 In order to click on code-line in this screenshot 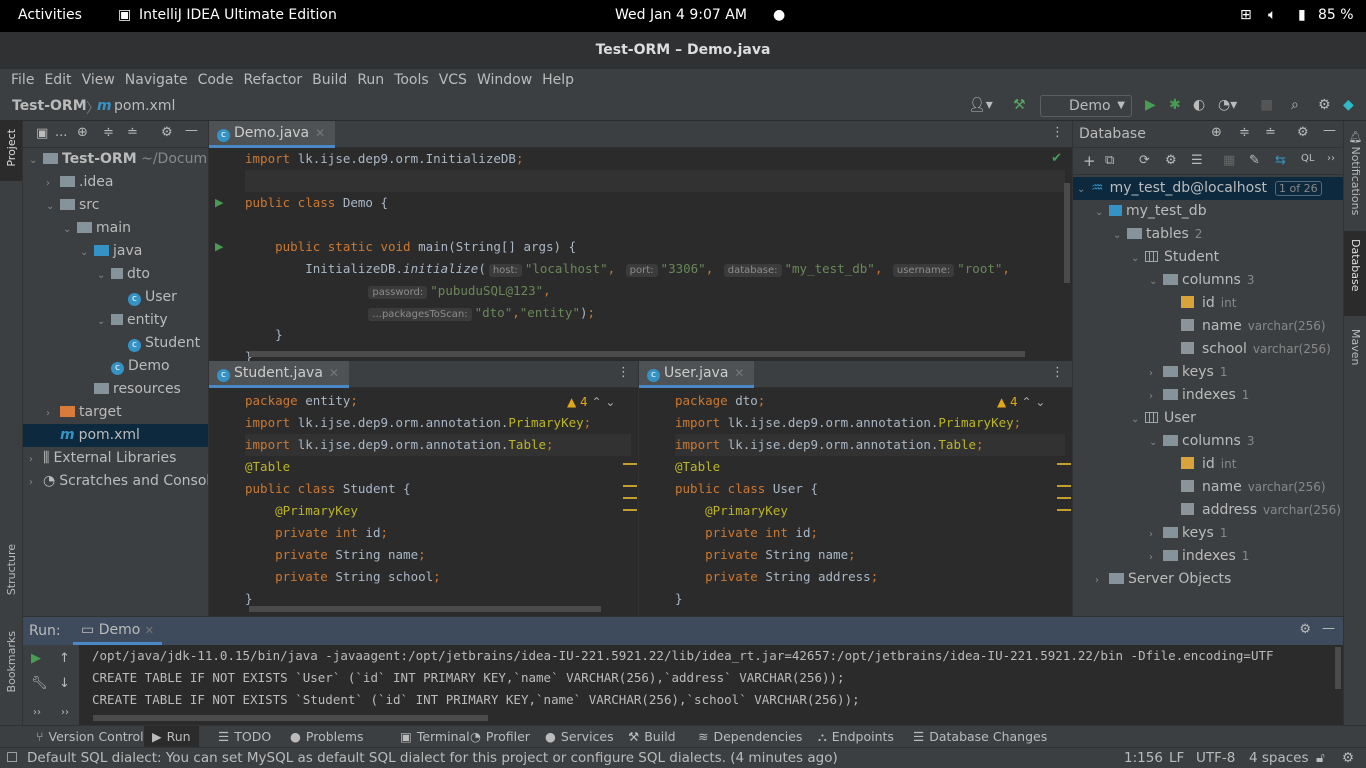, I will do `click(655, 181)`.